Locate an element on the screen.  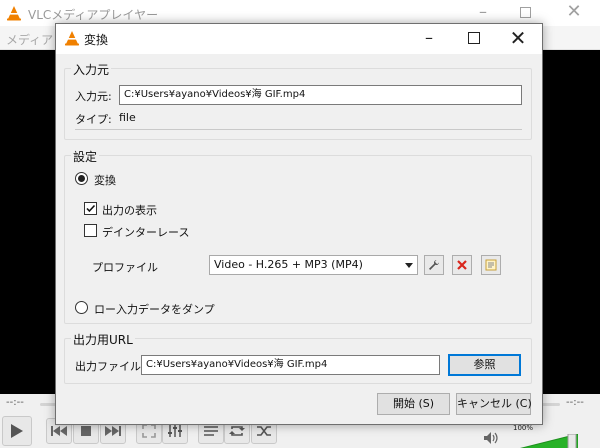
raw-dump-radio is located at coordinates (81, 307).